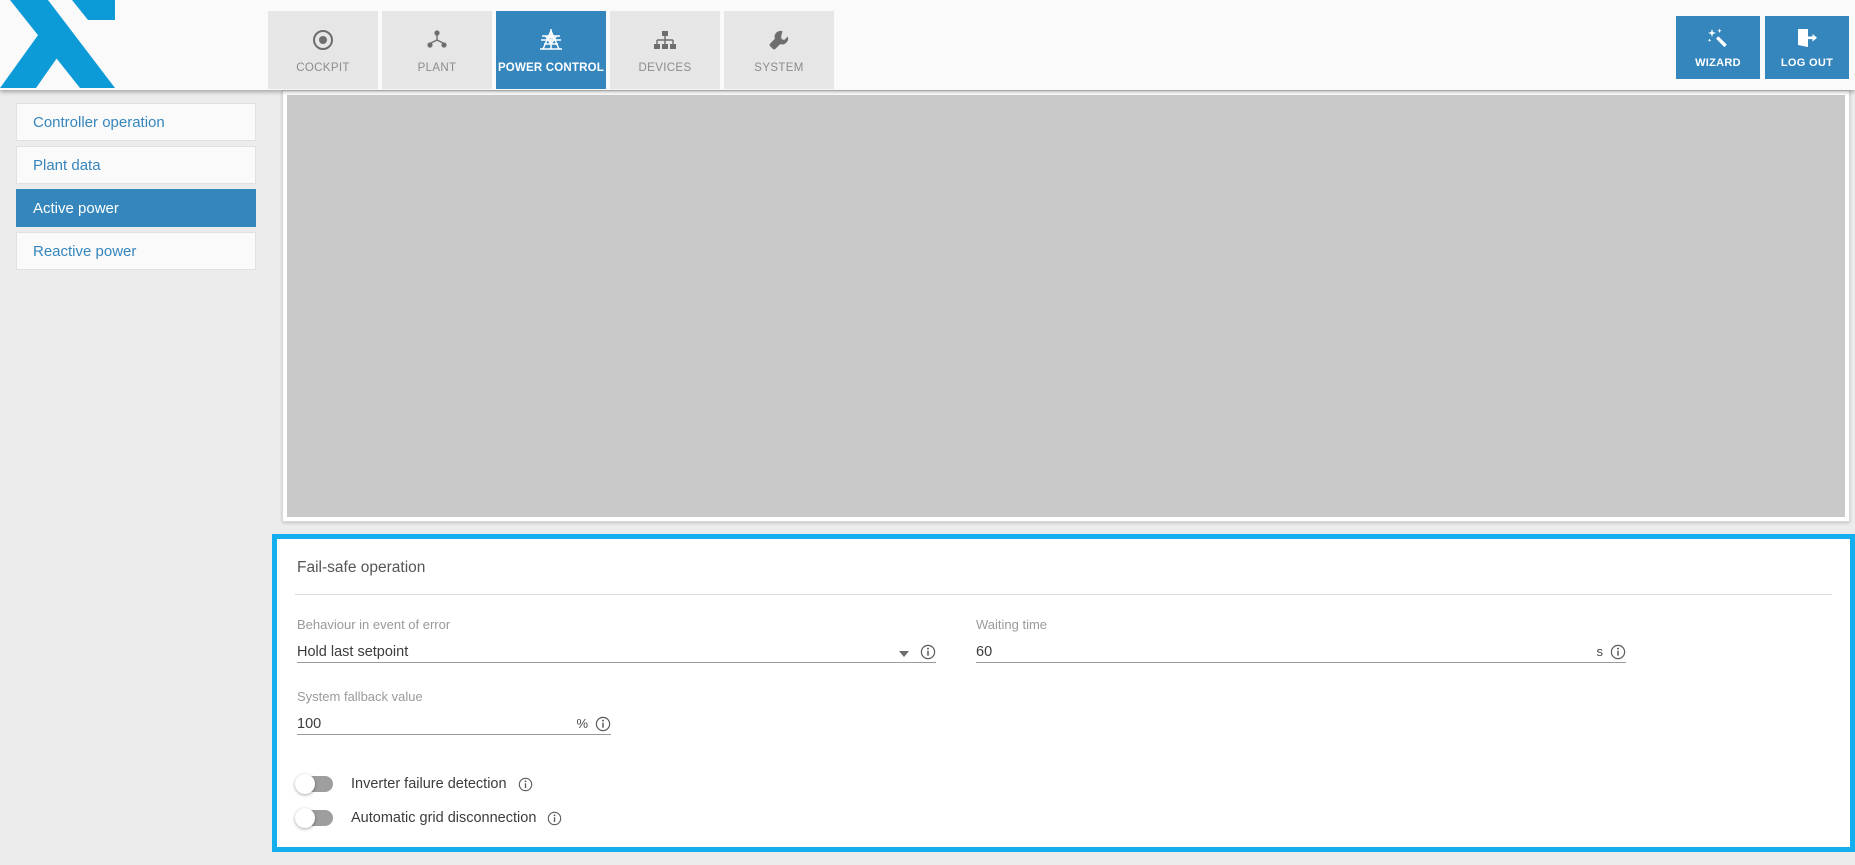  Describe the element at coordinates (1072, 818) in the screenshot. I see `automatic-grid-disconnection-row: Automatic grid disconnection` at that location.